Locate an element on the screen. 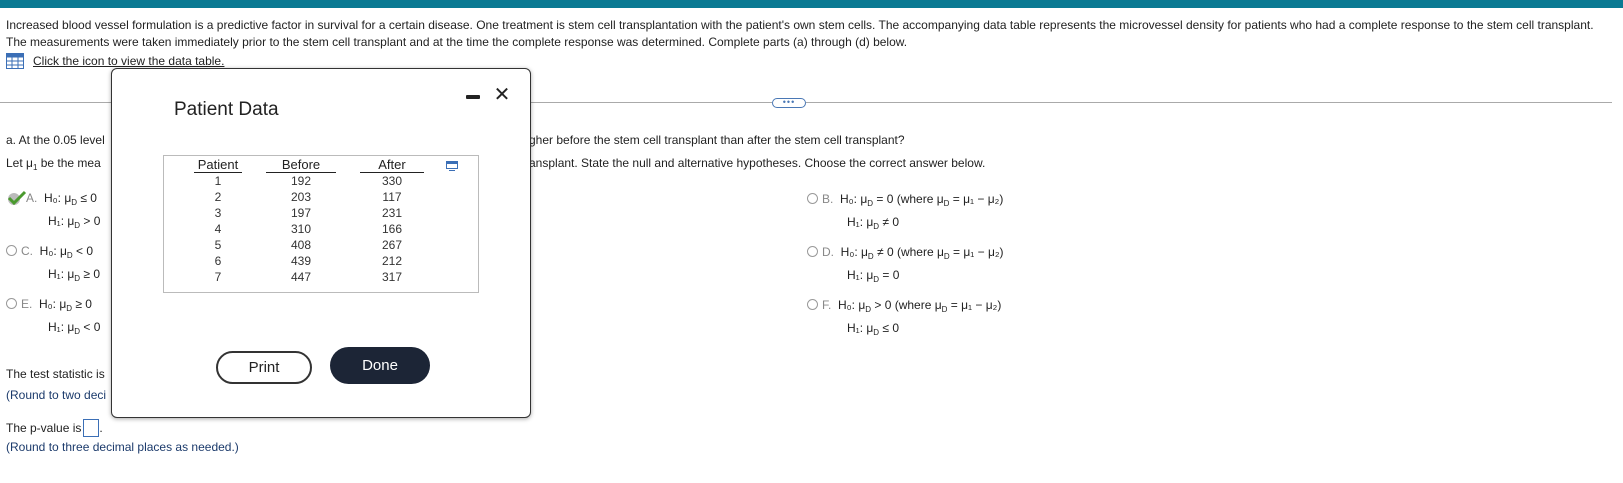 The image size is (1623, 483). option-c: C. H₀: μD < 0 H₁: μD ≥ 0 is located at coordinates (53, 265).